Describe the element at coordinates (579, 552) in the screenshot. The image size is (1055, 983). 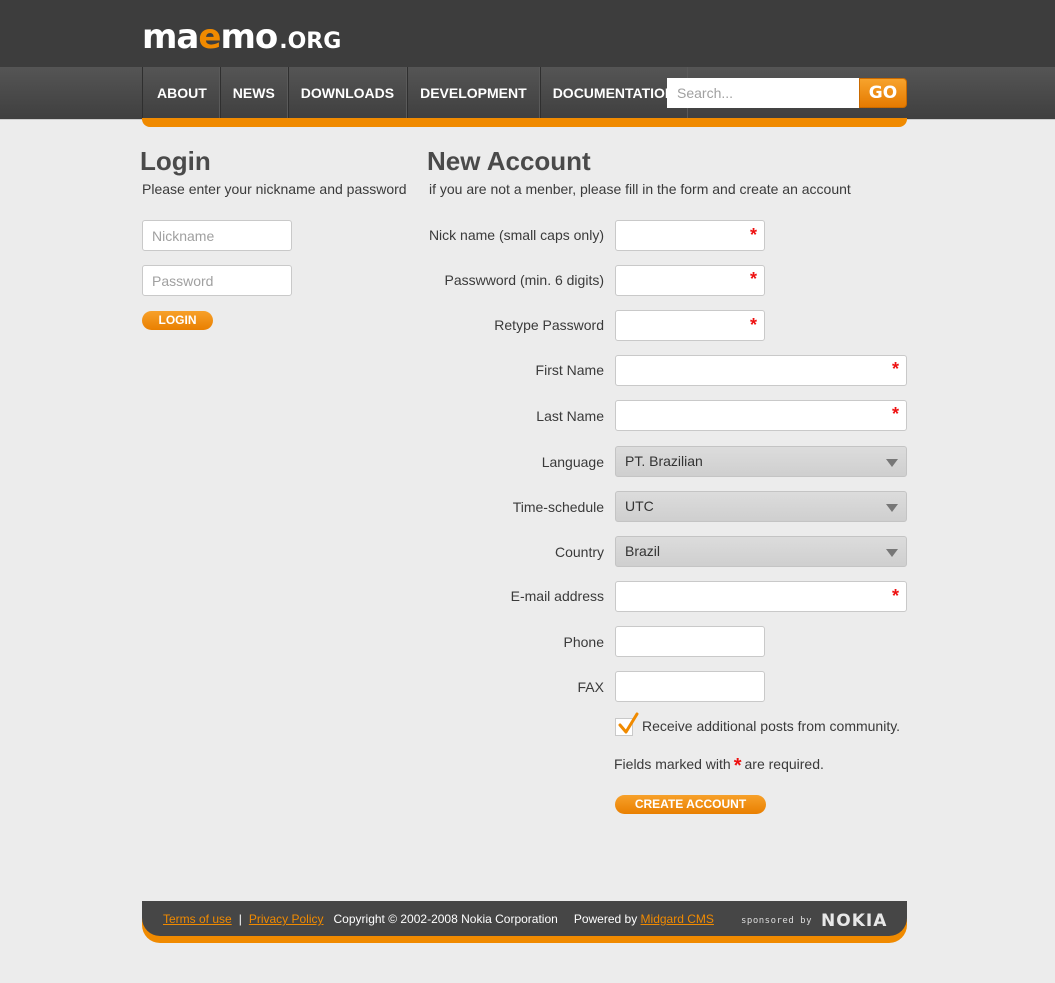
I see `country-label: Country` at that location.